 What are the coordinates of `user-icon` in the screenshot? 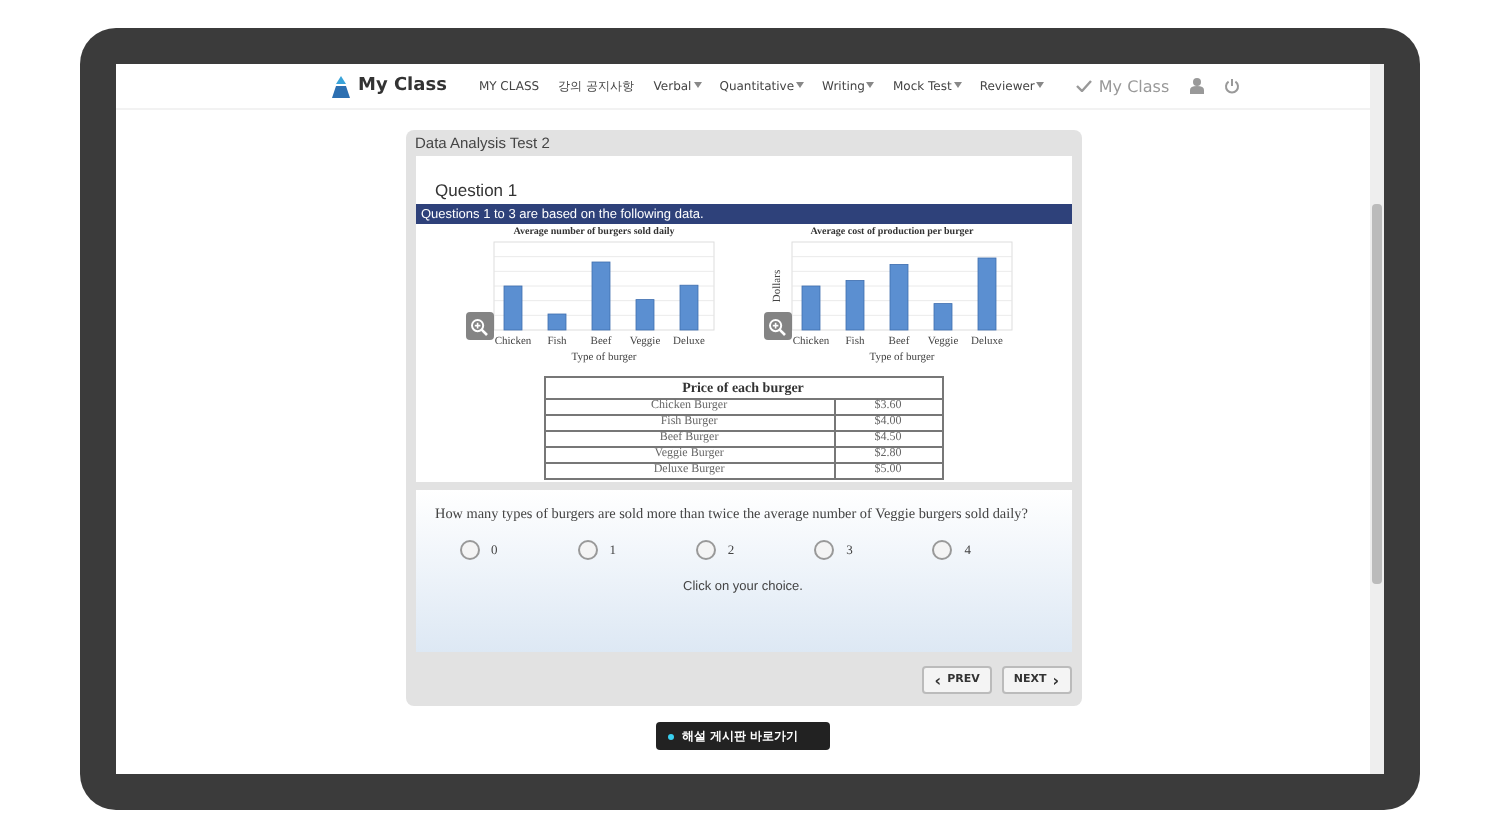 It's located at (1196, 86).